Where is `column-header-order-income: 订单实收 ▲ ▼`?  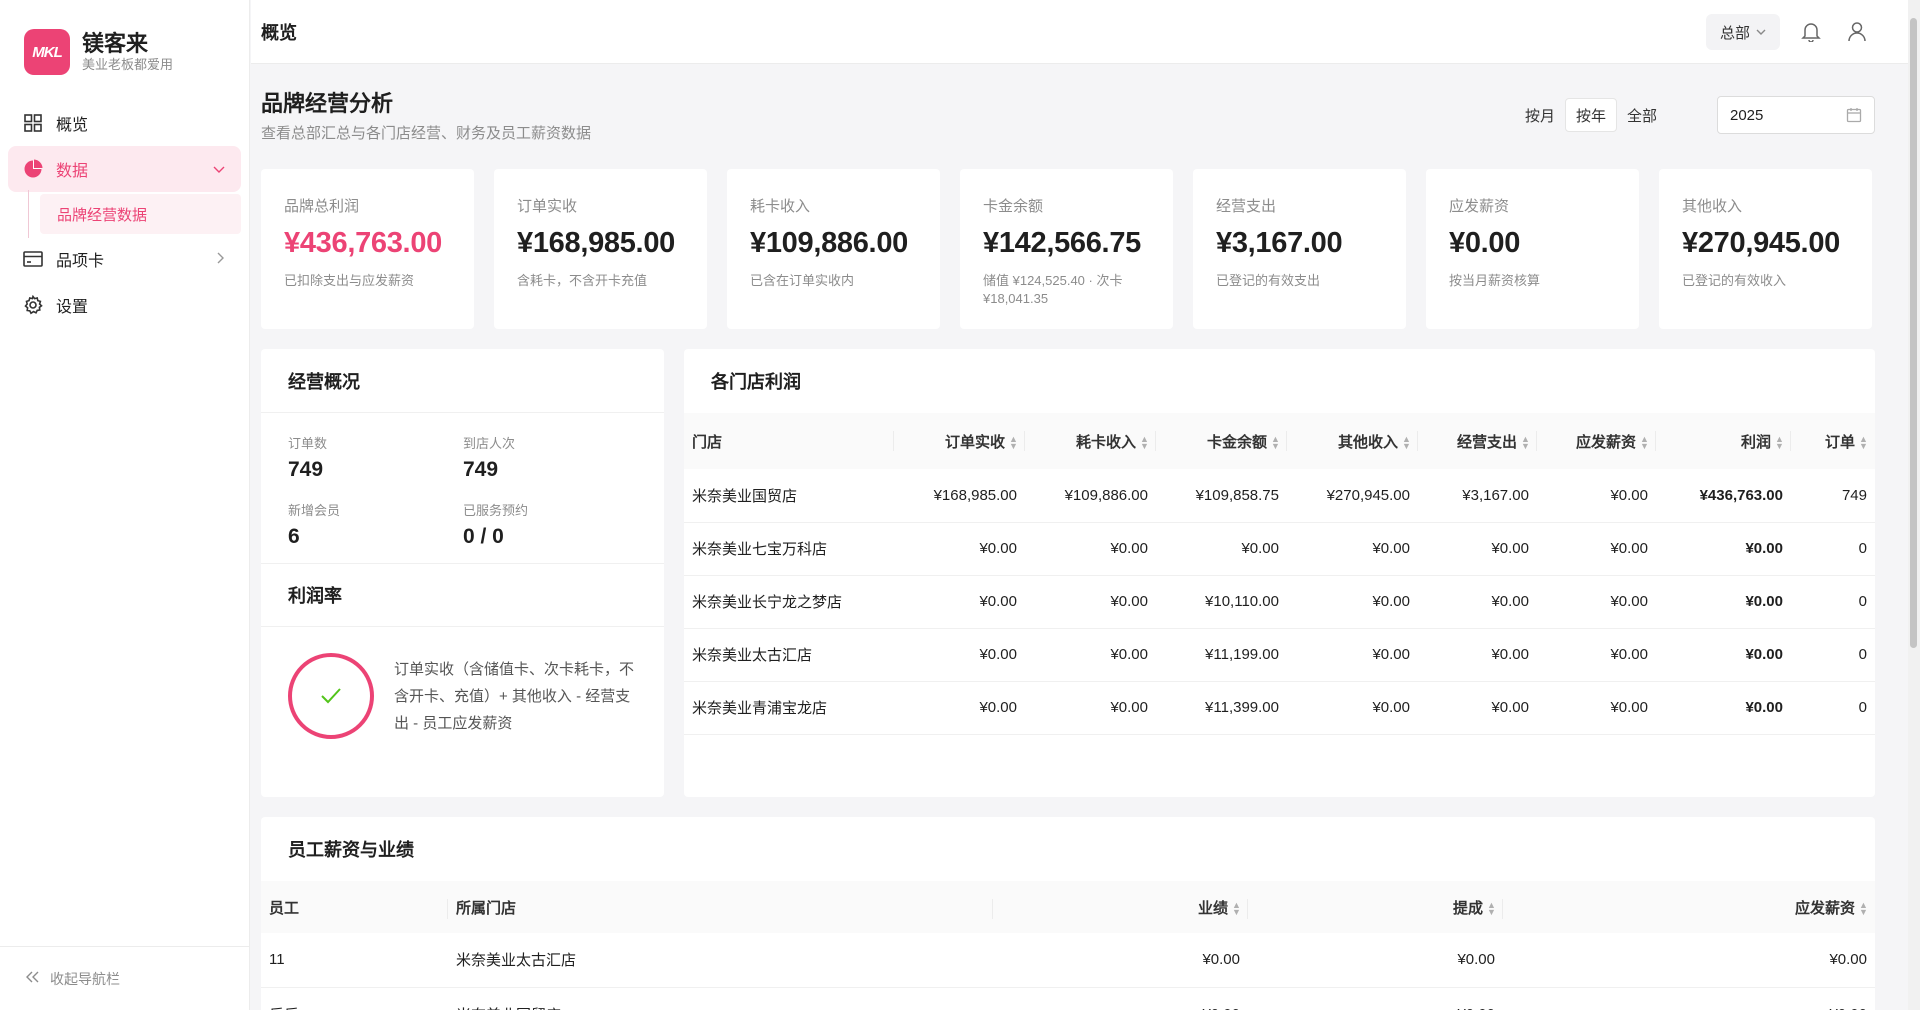
column-header-order-income: 订单实收 ▲ ▼ is located at coordinates (959, 441).